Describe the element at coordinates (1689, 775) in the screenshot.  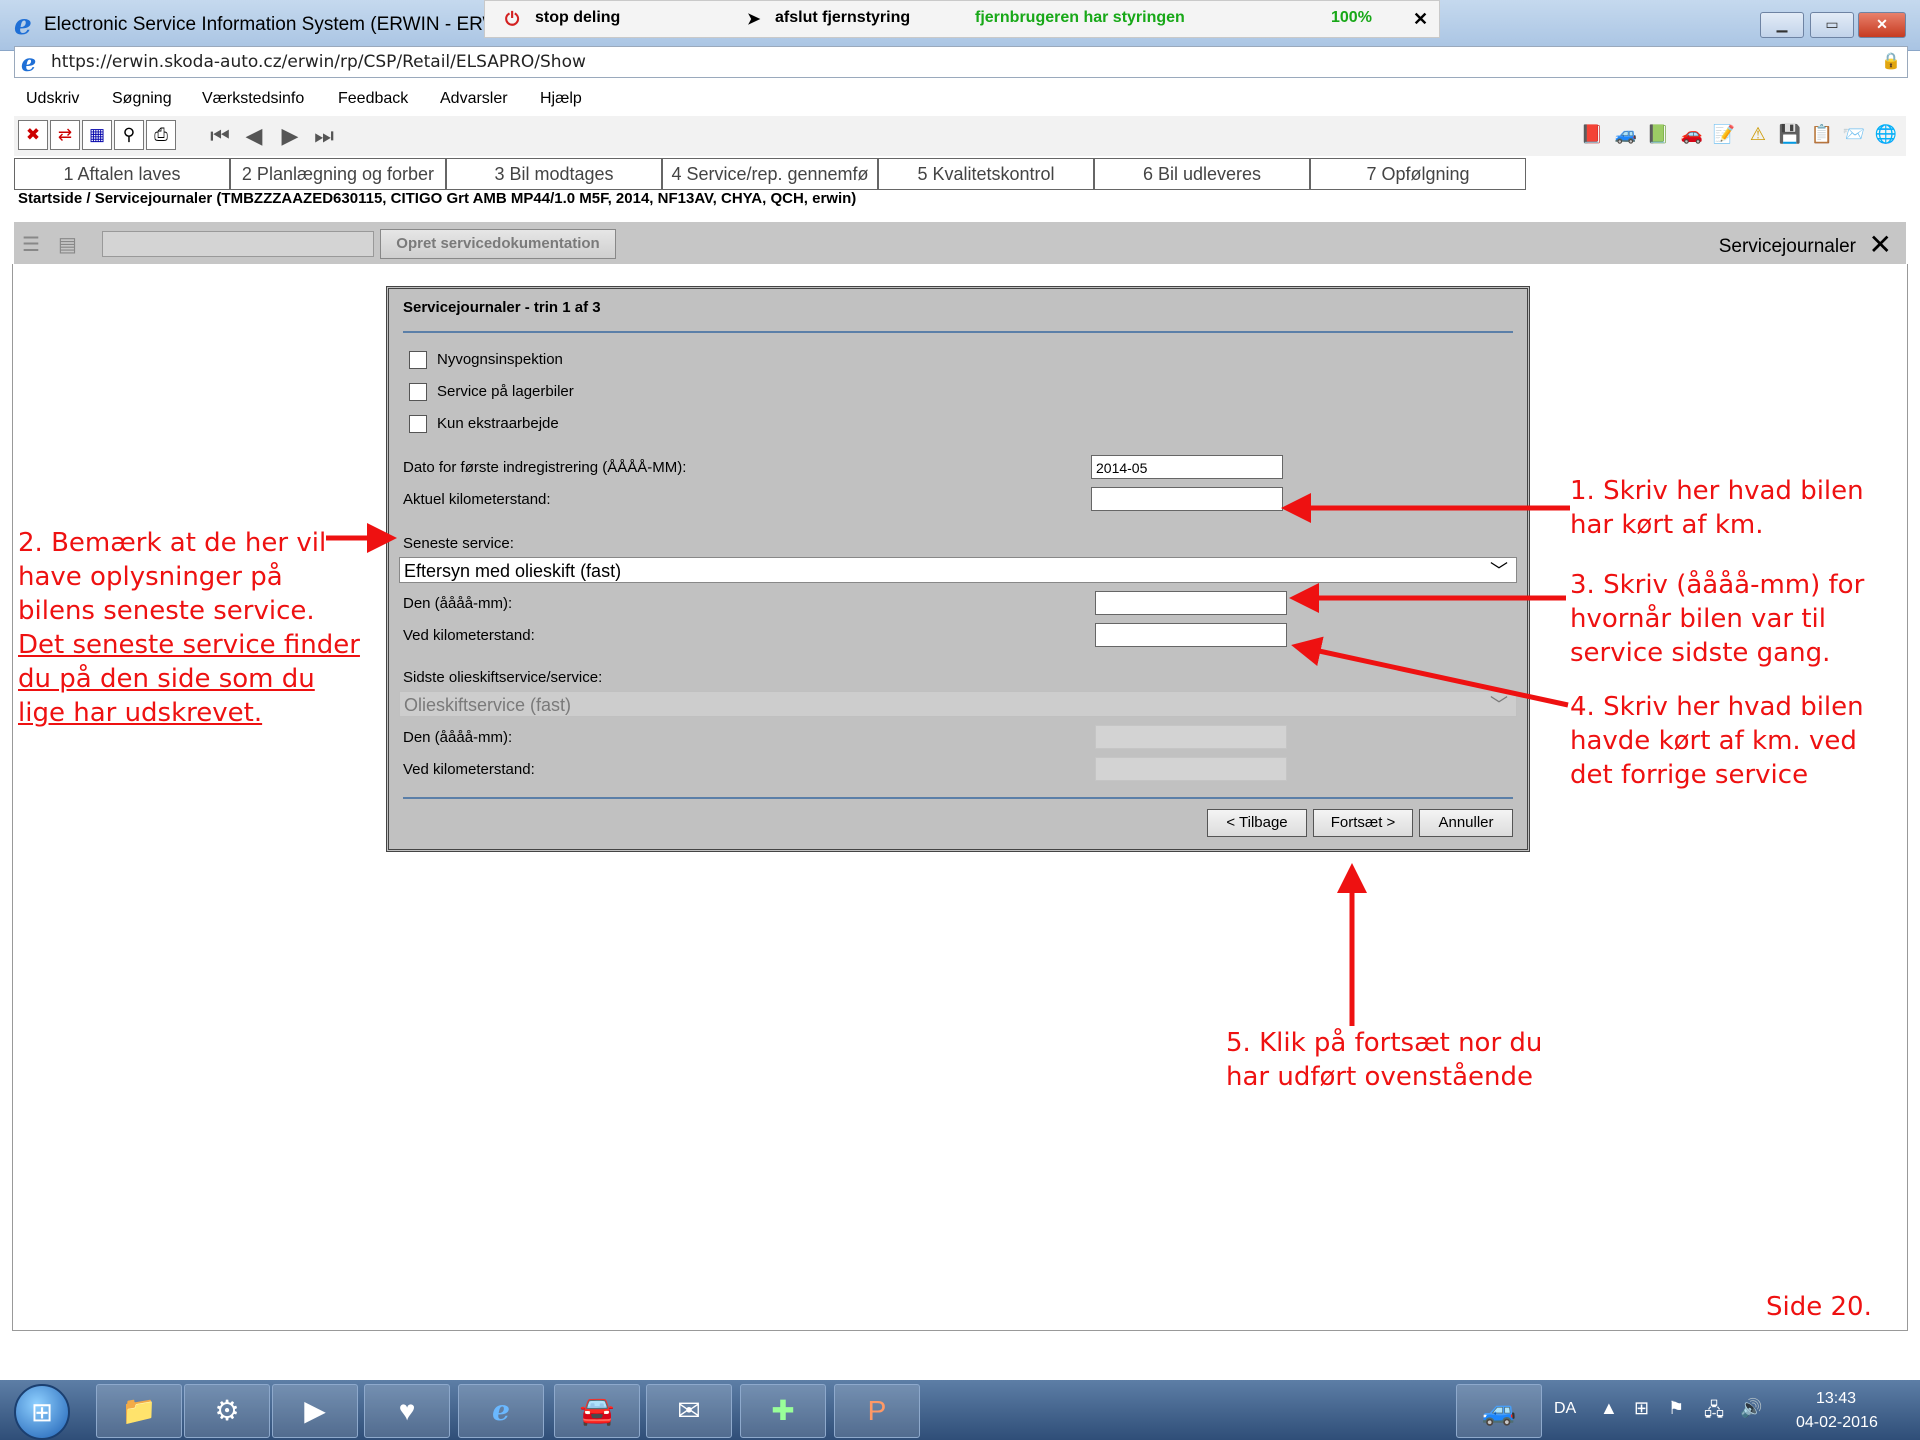
I see `note-4-line: det forrige service` at that location.